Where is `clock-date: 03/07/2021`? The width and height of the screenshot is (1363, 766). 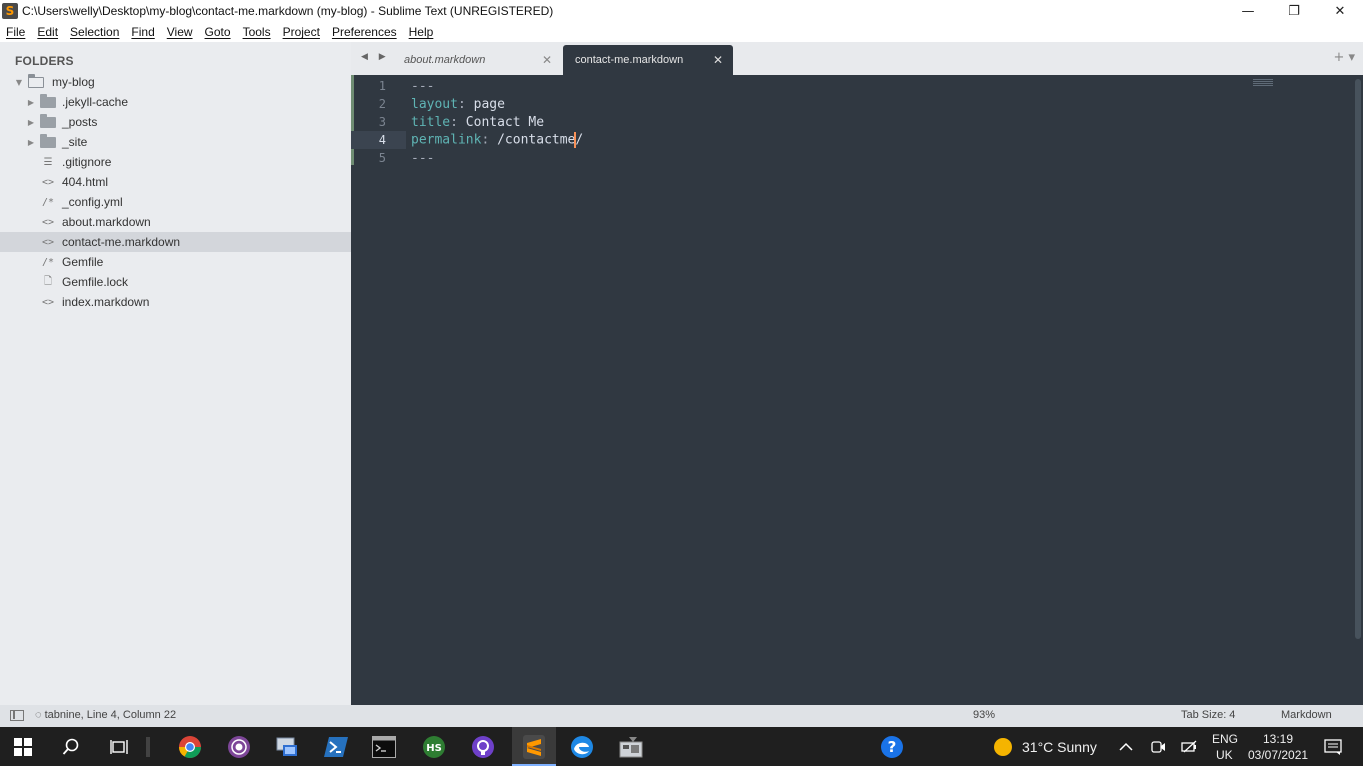 clock-date: 03/07/2021 is located at coordinates (1278, 755).